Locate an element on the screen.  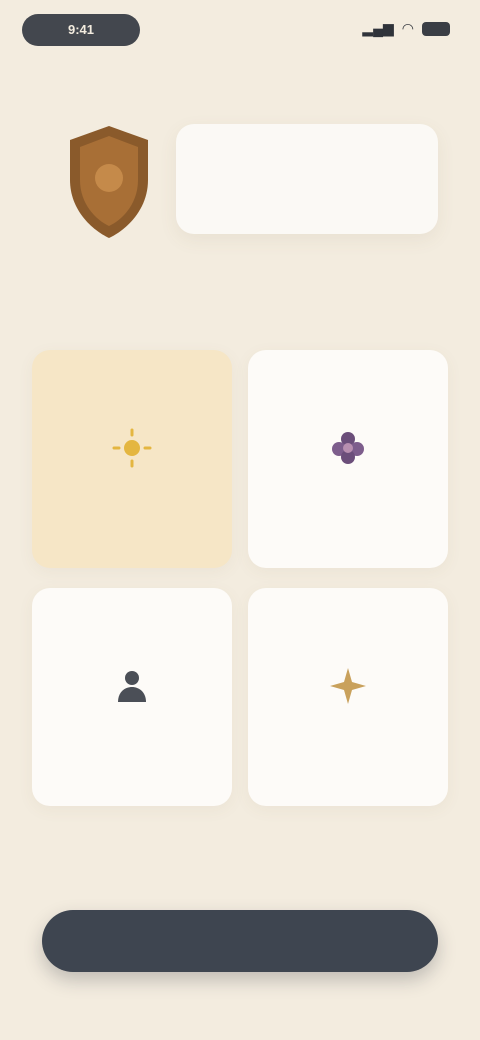
hero-section is located at coordinates (242, 185).